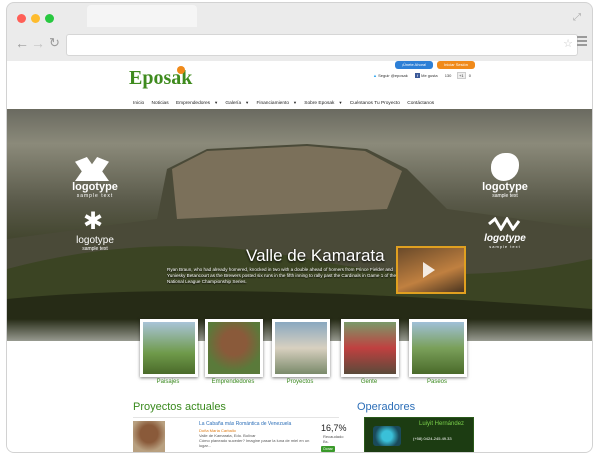  I want to click on twitter-icon: ▲, so click(375, 75).